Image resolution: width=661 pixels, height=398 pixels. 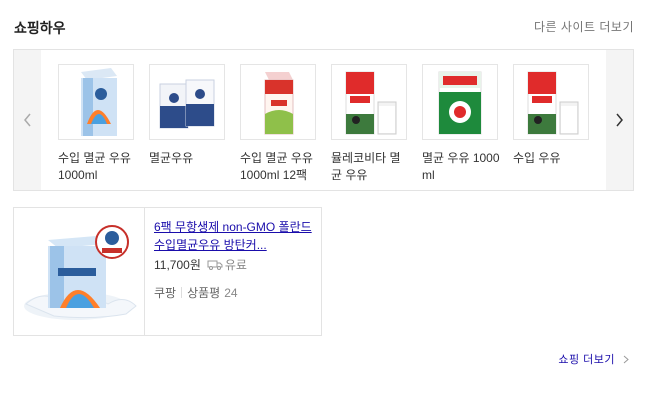 I want to click on product-name: 멸균 우유 1000ml, so click(x=462, y=167).